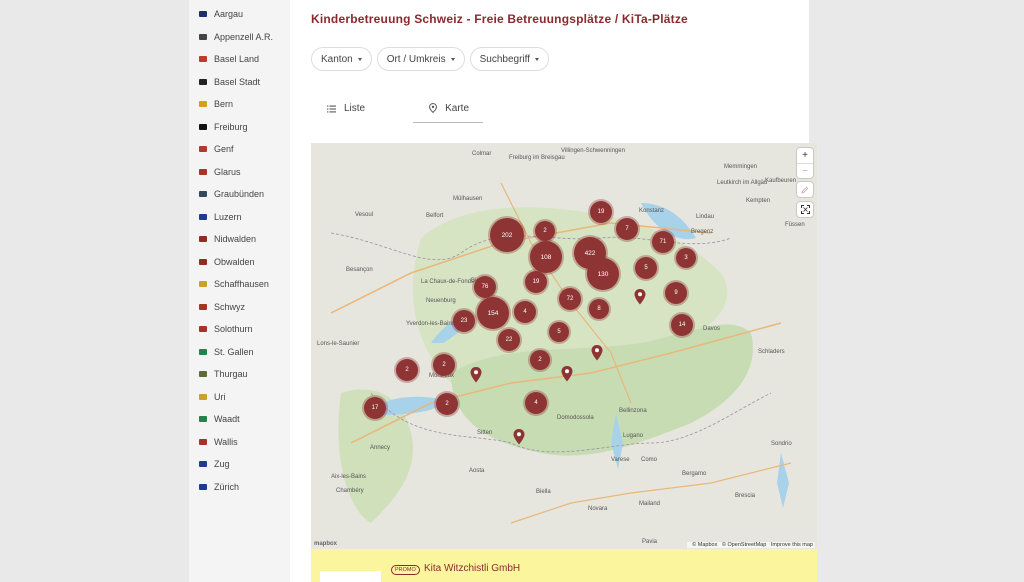  What do you see at coordinates (564, 565) in the screenshot?
I see `promo-listing: PROMO Kita Witzchistli GmbH` at bounding box center [564, 565].